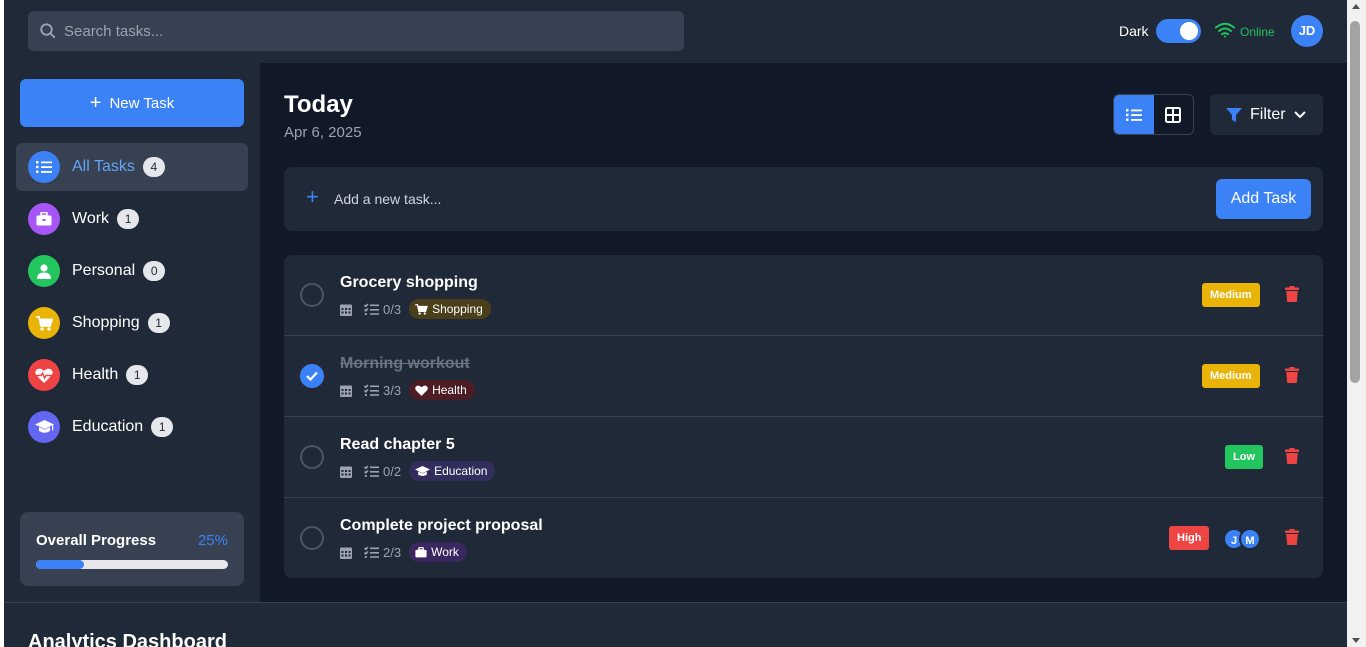 This screenshot has width=1366, height=647. What do you see at coordinates (104, 270) in the screenshot?
I see `sidebar-item-label: Personal` at bounding box center [104, 270].